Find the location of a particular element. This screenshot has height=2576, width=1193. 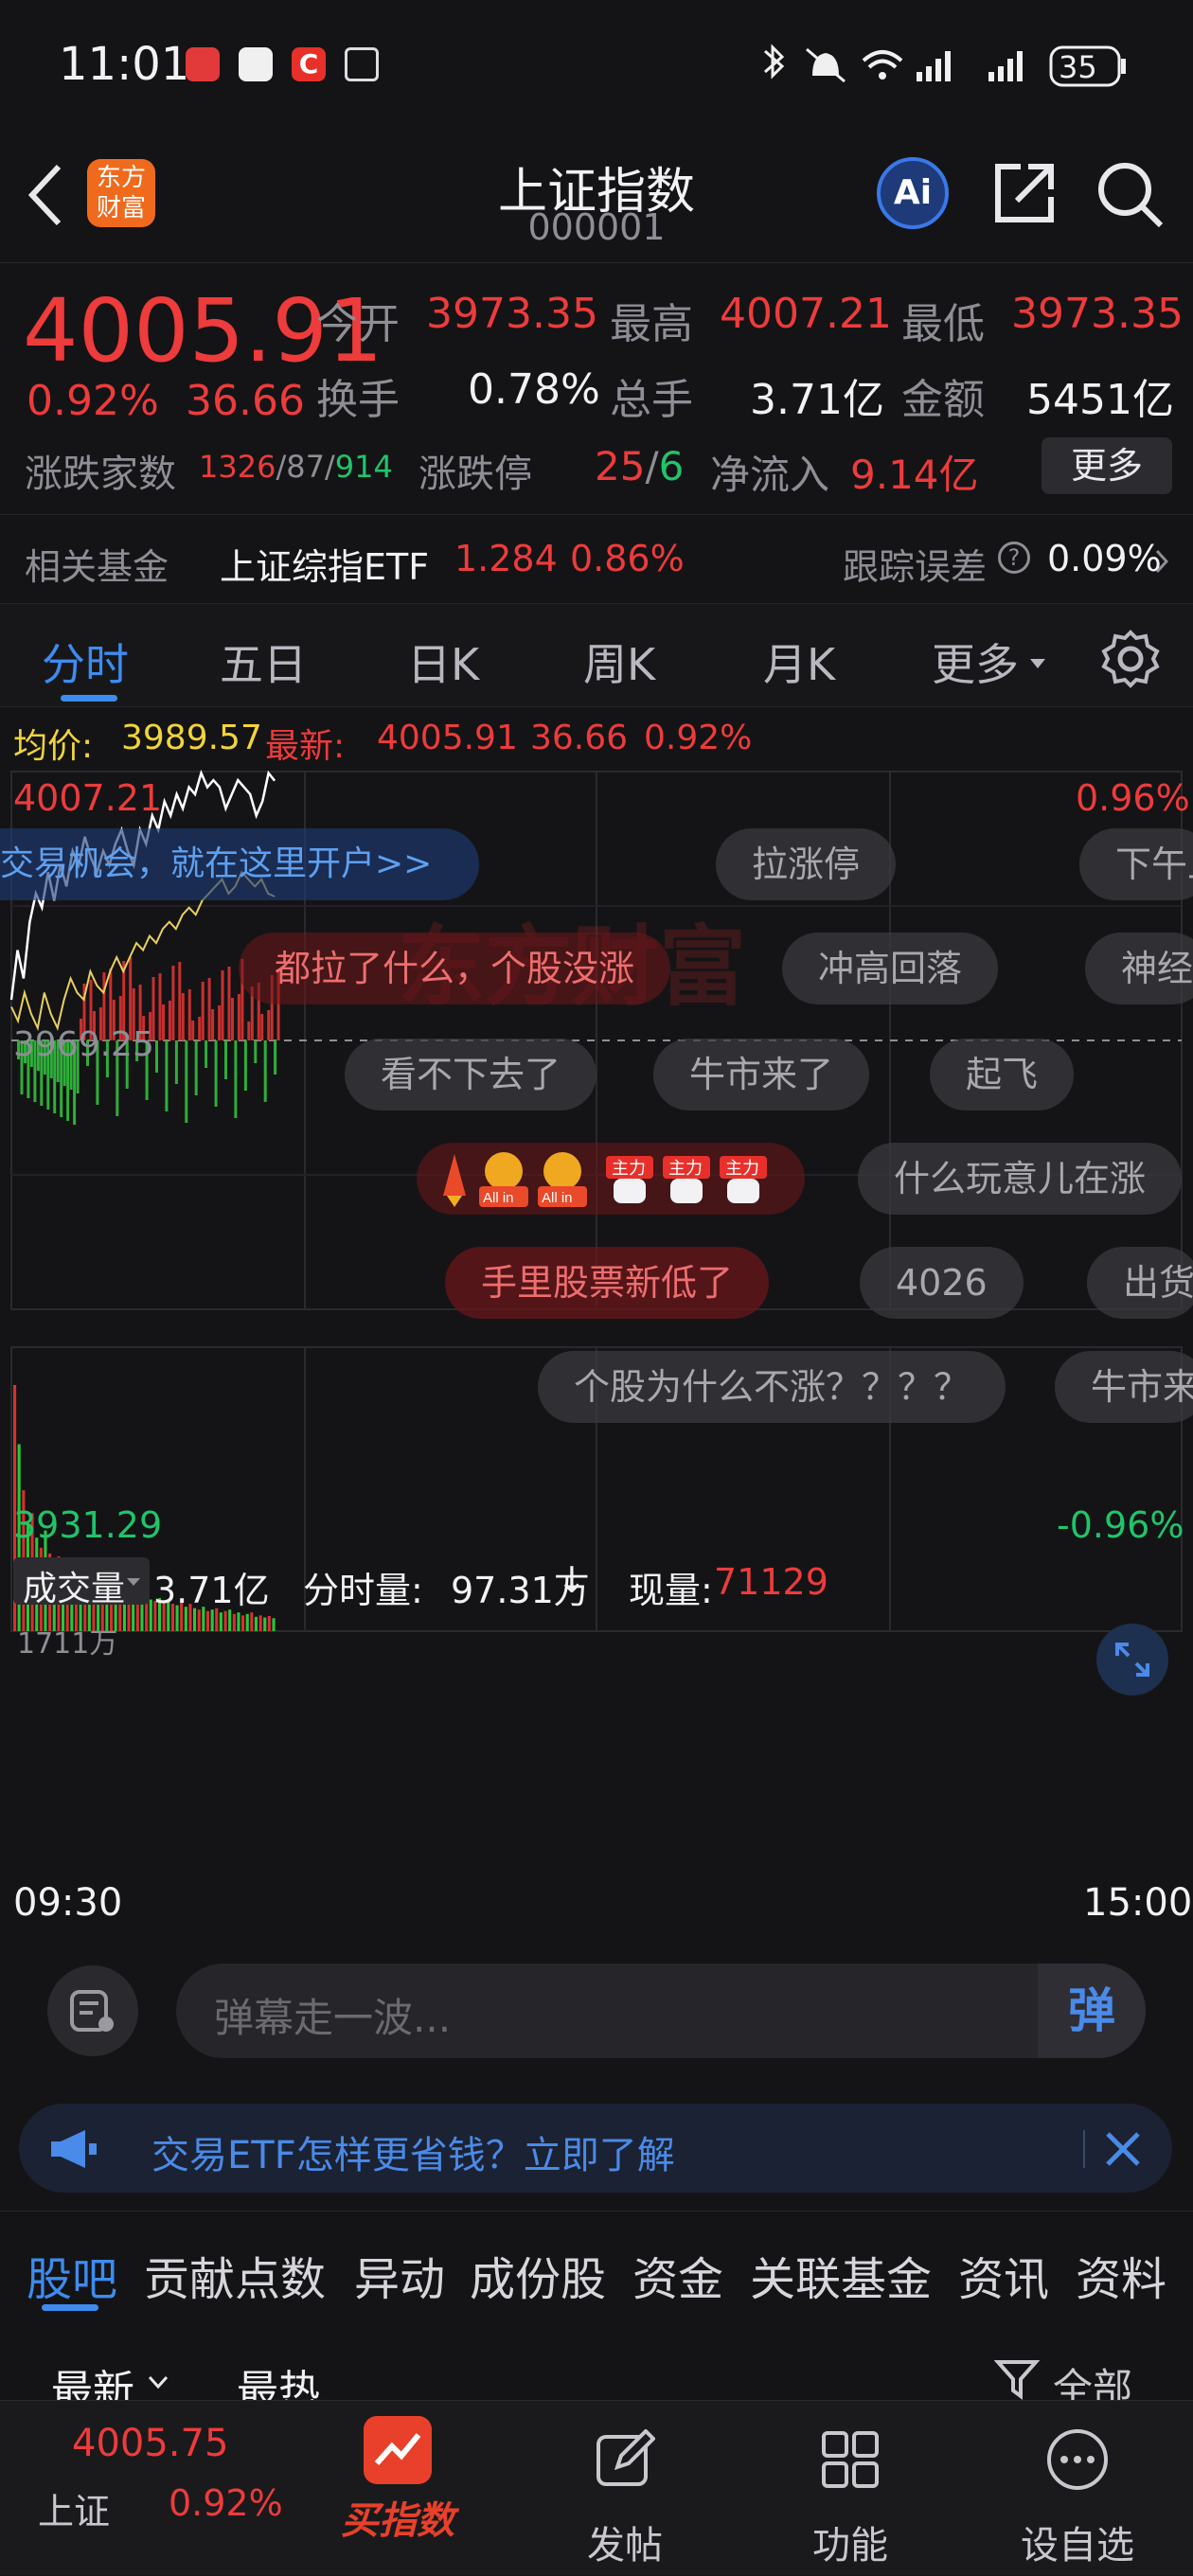

expand-icon is located at coordinates (1132, 1660).